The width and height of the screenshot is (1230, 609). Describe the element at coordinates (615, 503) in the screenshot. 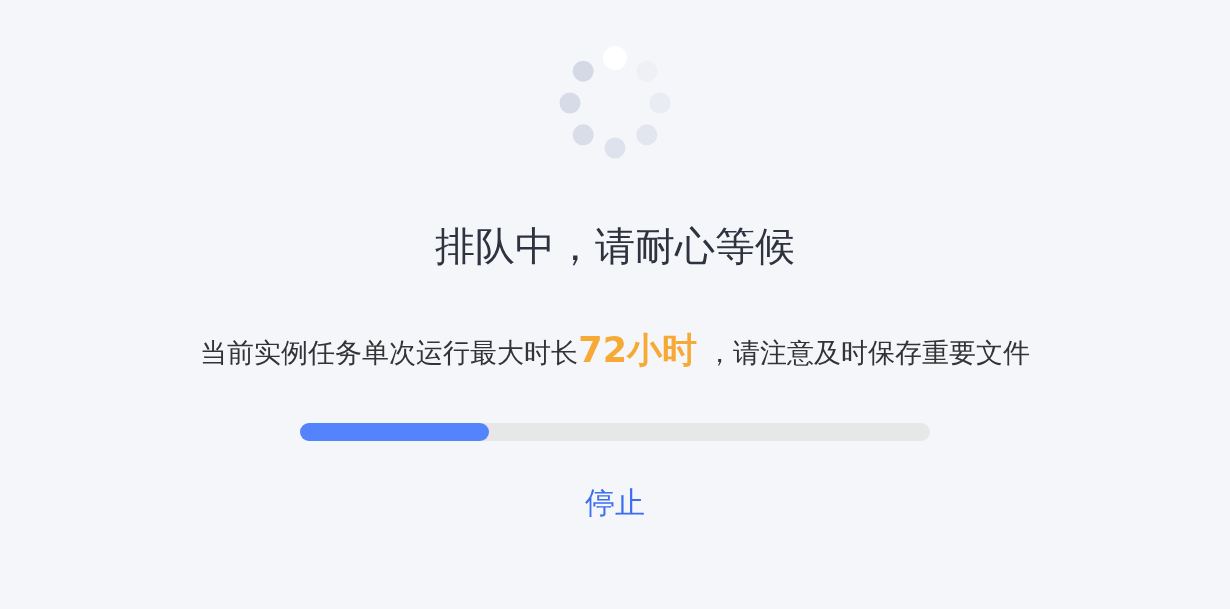

I see `stop-link: 停止` at that location.